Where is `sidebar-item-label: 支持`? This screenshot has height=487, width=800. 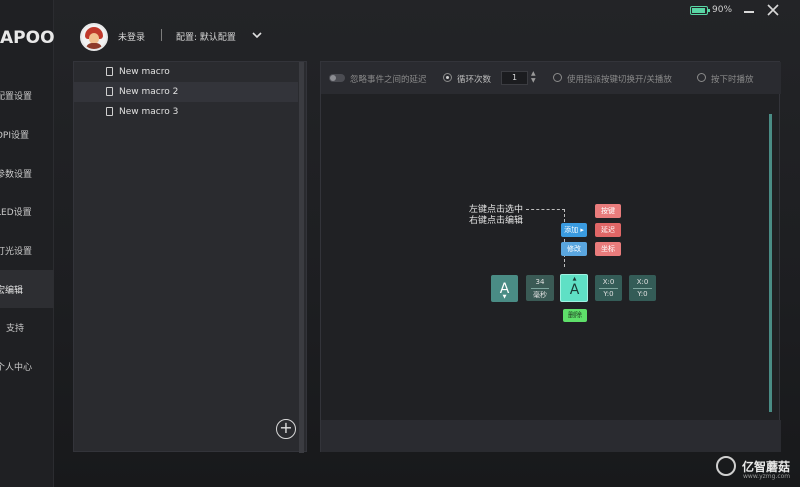 sidebar-item-label: 支持 is located at coordinates (15, 328).